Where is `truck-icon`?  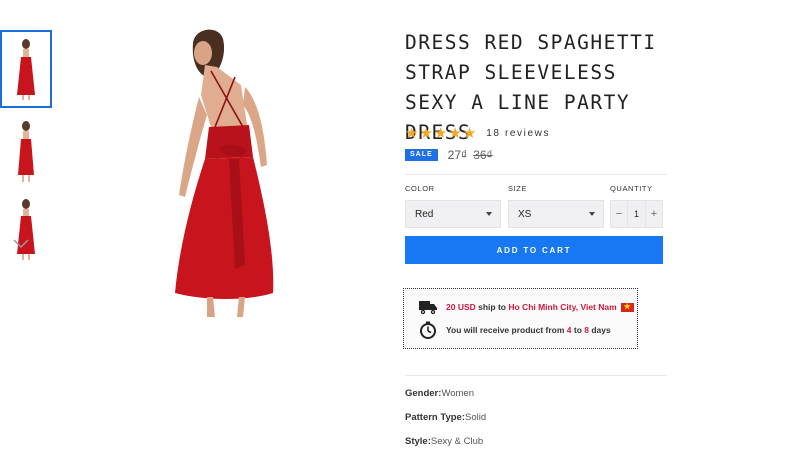
truck-icon is located at coordinates (428, 308).